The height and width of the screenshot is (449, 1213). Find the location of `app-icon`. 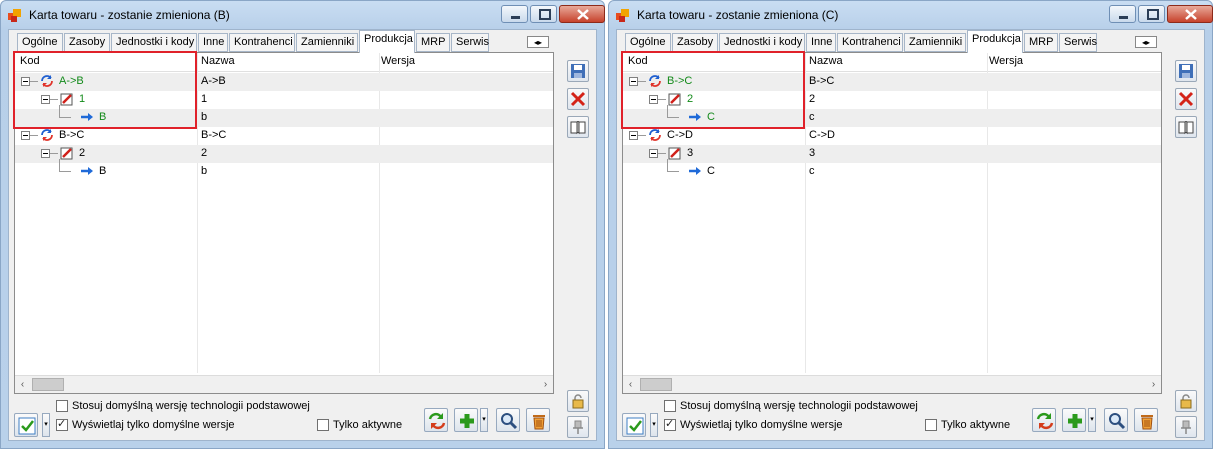

app-icon is located at coordinates (623, 15).